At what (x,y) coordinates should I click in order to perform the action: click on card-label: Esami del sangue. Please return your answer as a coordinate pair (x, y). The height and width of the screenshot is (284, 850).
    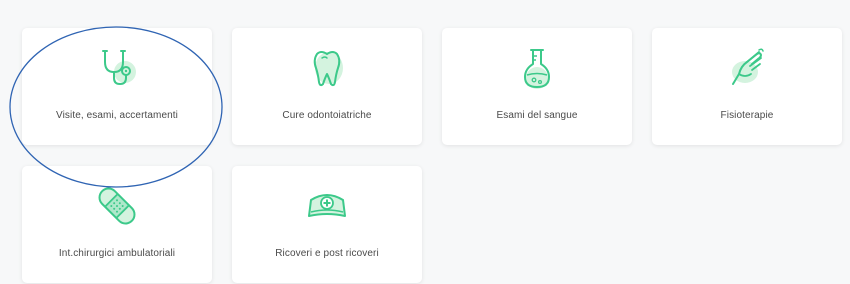
    Looking at the image, I should click on (537, 115).